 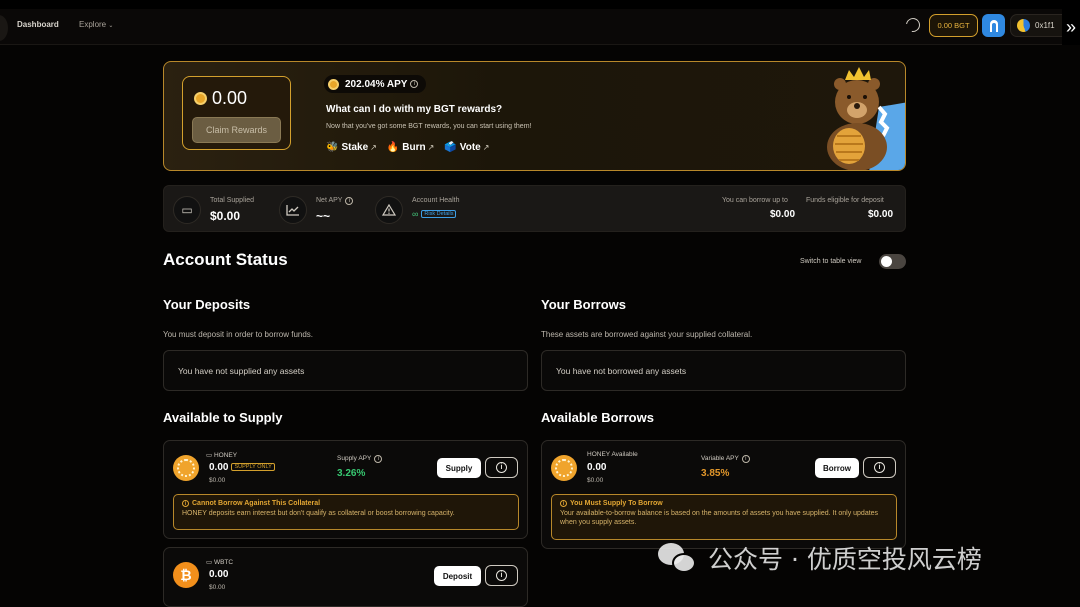 I want to click on moon-icon, so click(x=913, y=25).